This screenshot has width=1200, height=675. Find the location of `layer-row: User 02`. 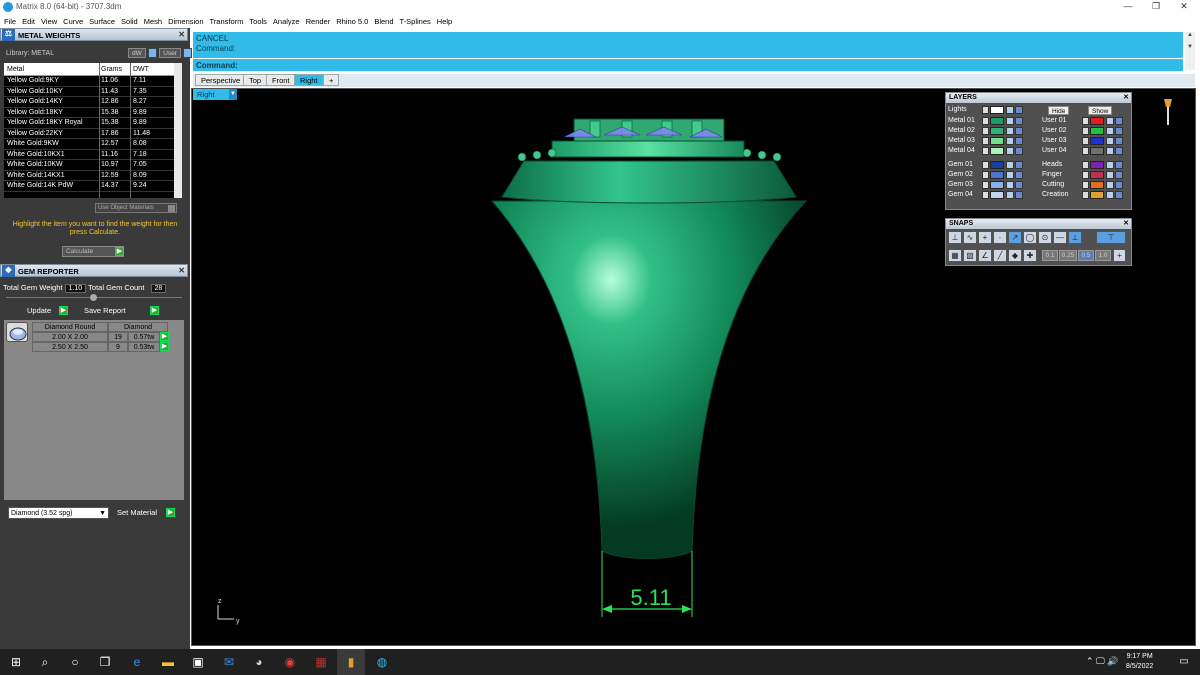

layer-row: User 02 is located at coordinates (1087, 131).